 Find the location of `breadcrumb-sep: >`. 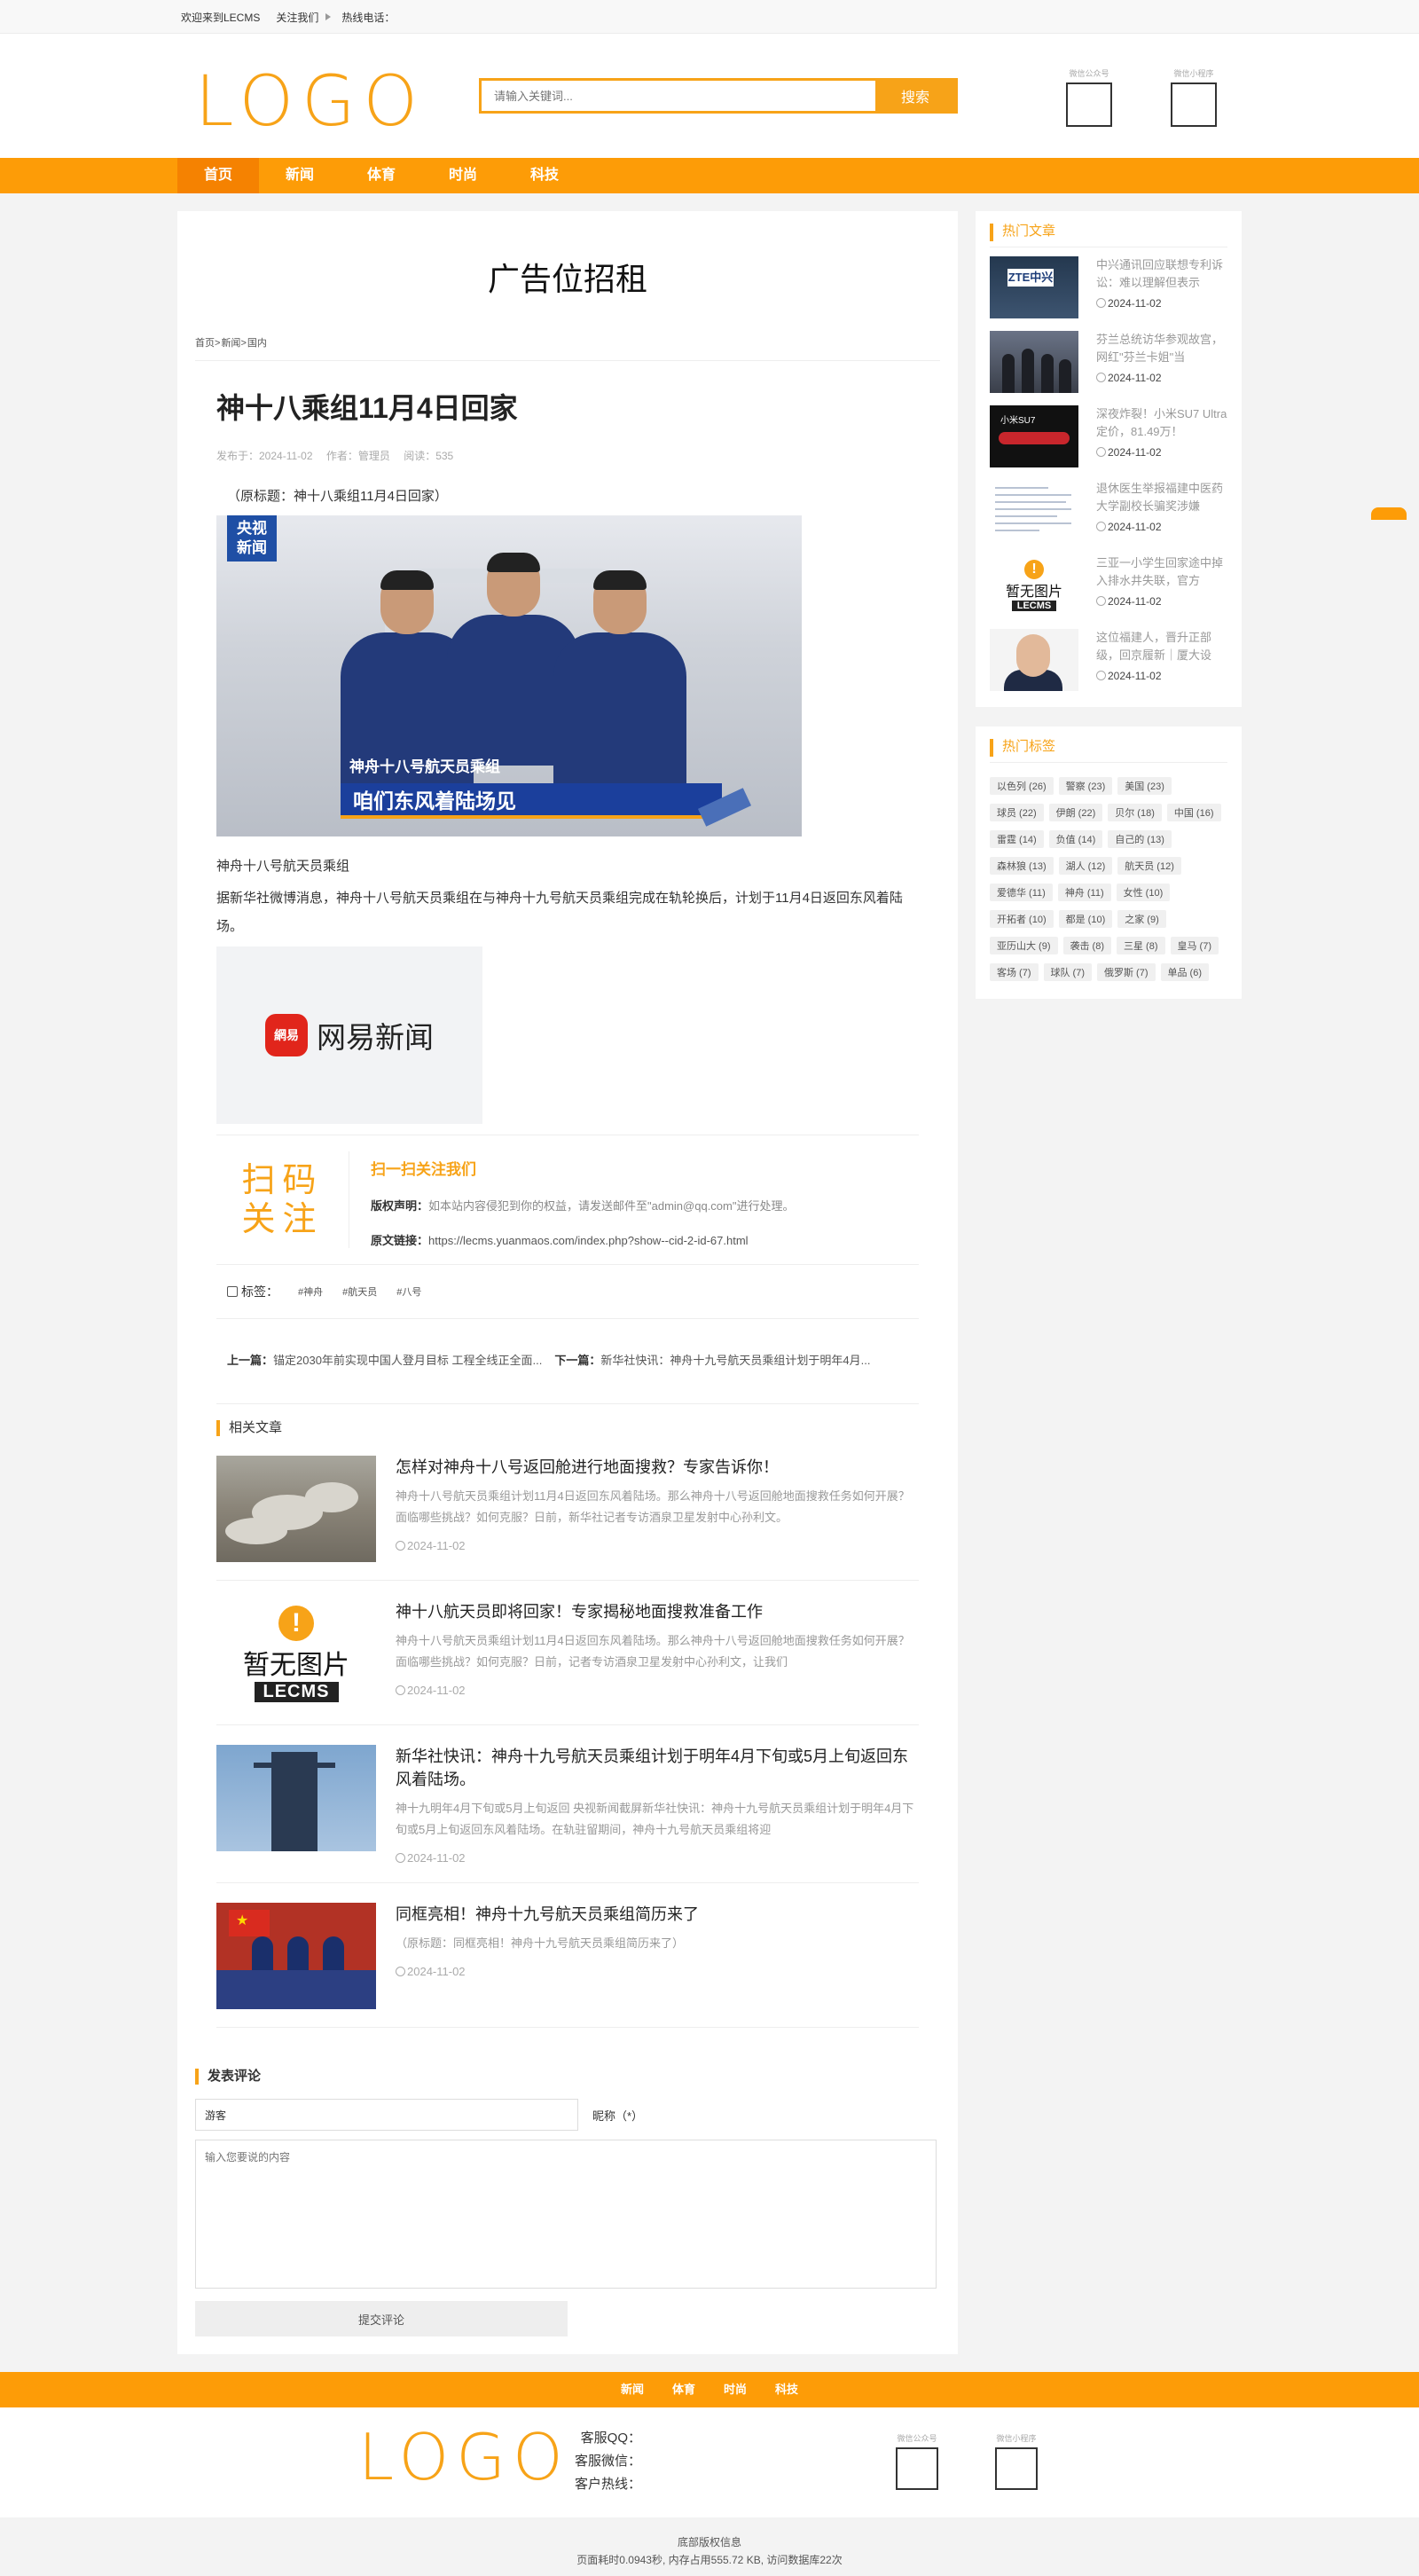

breadcrumb-sep: > is located at coordinates (243, 343).